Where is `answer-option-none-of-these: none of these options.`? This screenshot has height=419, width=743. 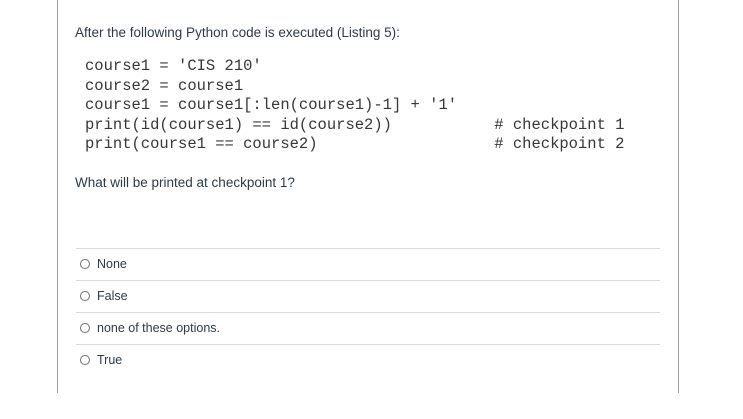 answer-option-none-of-these: none of these options. is located at coordinates (368, 327).